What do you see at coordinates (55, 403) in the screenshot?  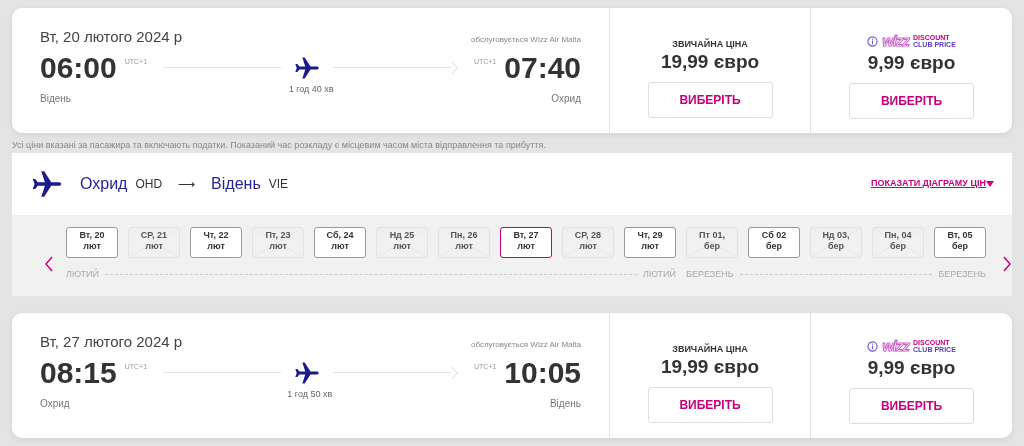 I see `departure-city: Охрид` at bounding box center [55, 403].